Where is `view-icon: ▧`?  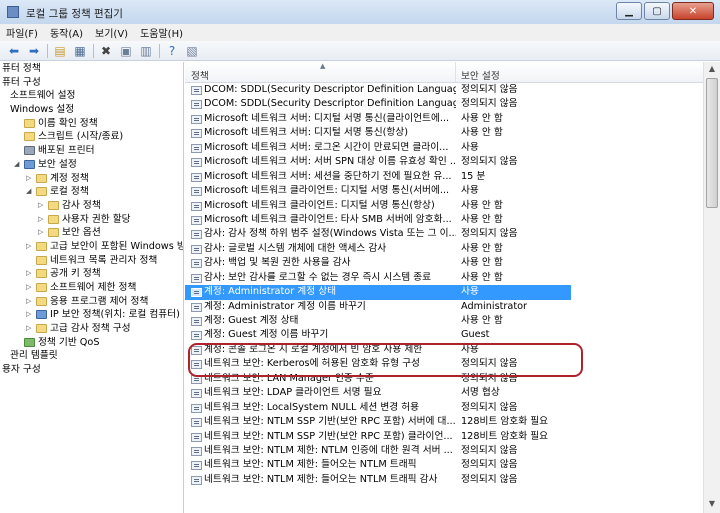 view-icon: ▧ is located at coordinates (192, 51).